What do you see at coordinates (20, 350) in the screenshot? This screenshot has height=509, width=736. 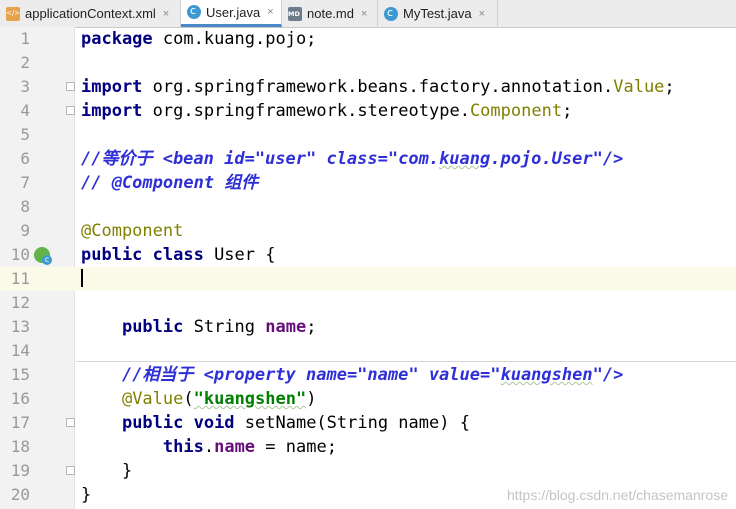 I see `line-number: 14` at bounding box center [20, 350].